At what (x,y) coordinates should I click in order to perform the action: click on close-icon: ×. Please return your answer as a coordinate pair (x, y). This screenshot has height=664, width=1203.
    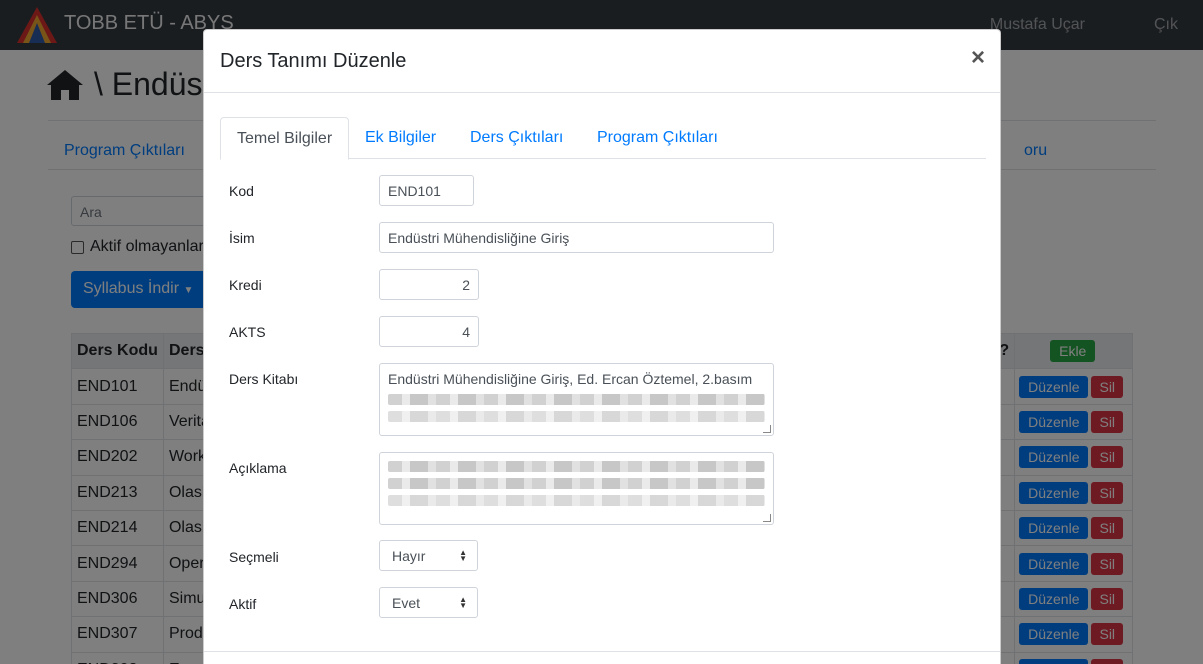
    Looking at the image, I should click on (978, 58).